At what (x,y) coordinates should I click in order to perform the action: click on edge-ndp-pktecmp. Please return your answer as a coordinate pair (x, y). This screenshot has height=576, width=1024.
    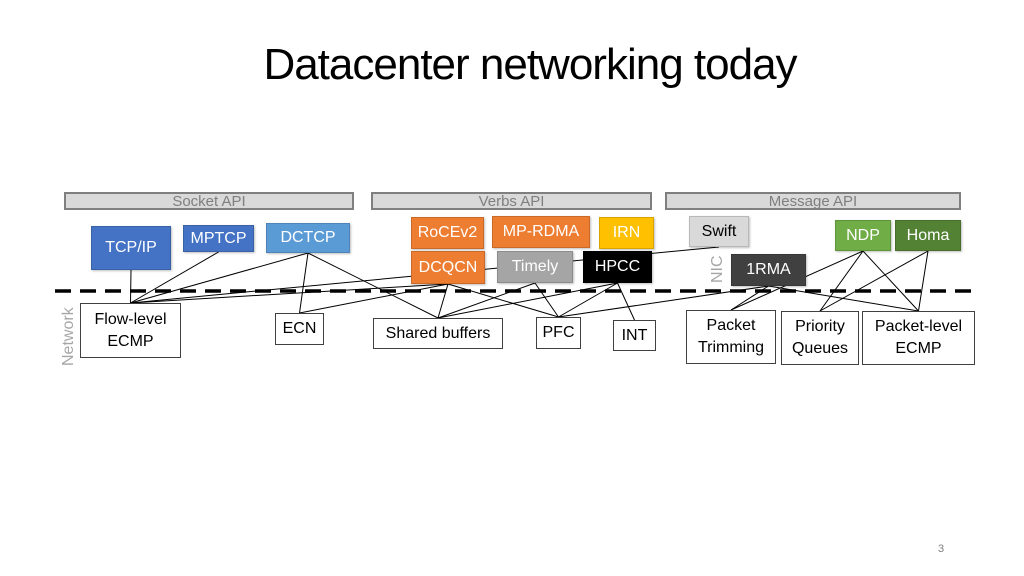
    Looking at the image, I should click on (890, 281).